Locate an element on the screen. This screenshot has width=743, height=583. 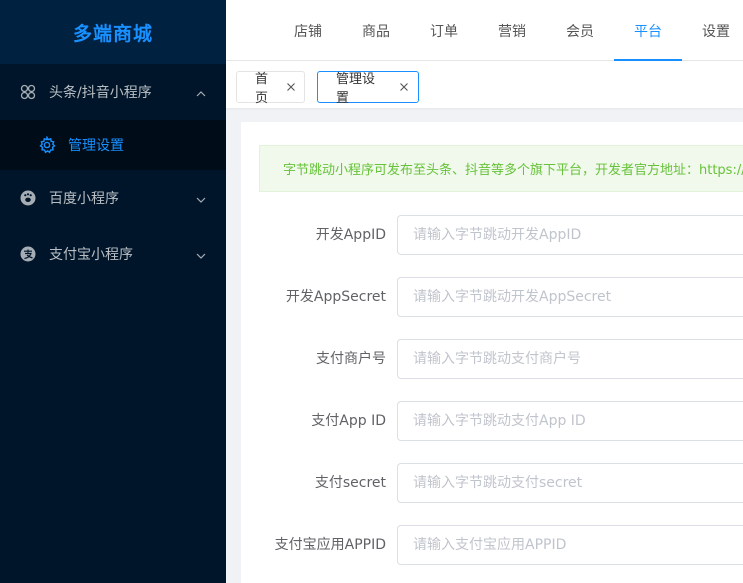
topnav-item-marketing: 营销 is located at coordinates (512, 30).